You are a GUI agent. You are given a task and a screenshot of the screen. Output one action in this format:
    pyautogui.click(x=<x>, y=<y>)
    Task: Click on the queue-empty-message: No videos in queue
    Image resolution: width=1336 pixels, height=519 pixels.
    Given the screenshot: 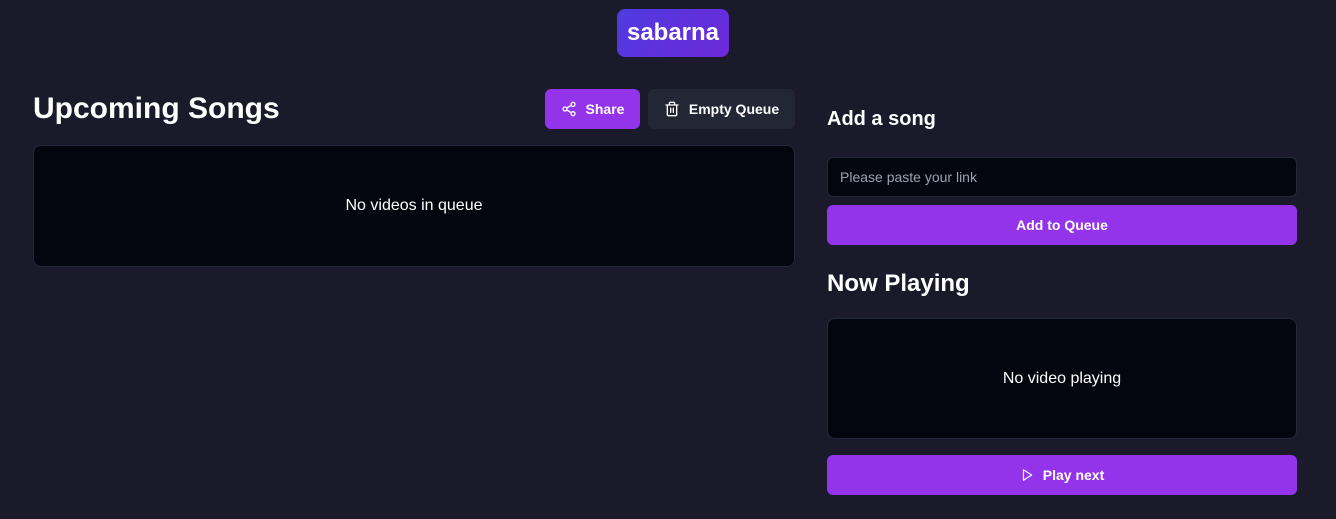 What is the action you would take?
    pyautogui.click(x=414, y=205)
    